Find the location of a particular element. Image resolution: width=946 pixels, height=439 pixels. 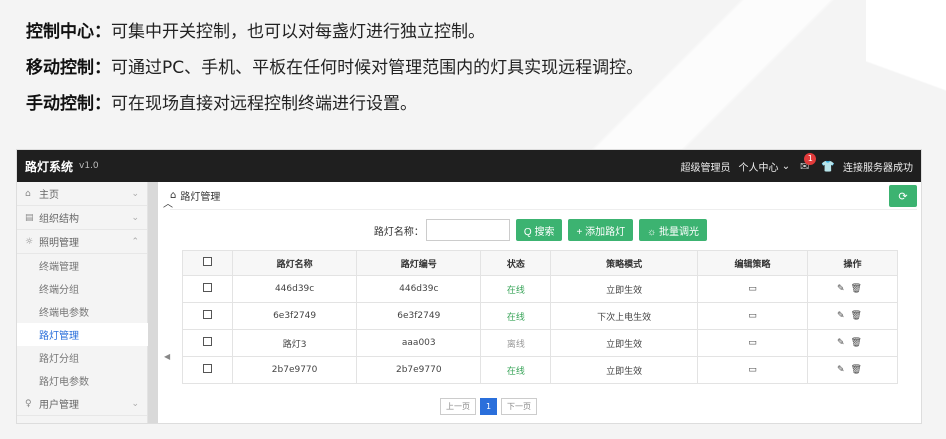

intro-line: 控制中心： 可集中开关控制，也可以对每盏灯进行独立控制。 is located at coordinates (334, 32).